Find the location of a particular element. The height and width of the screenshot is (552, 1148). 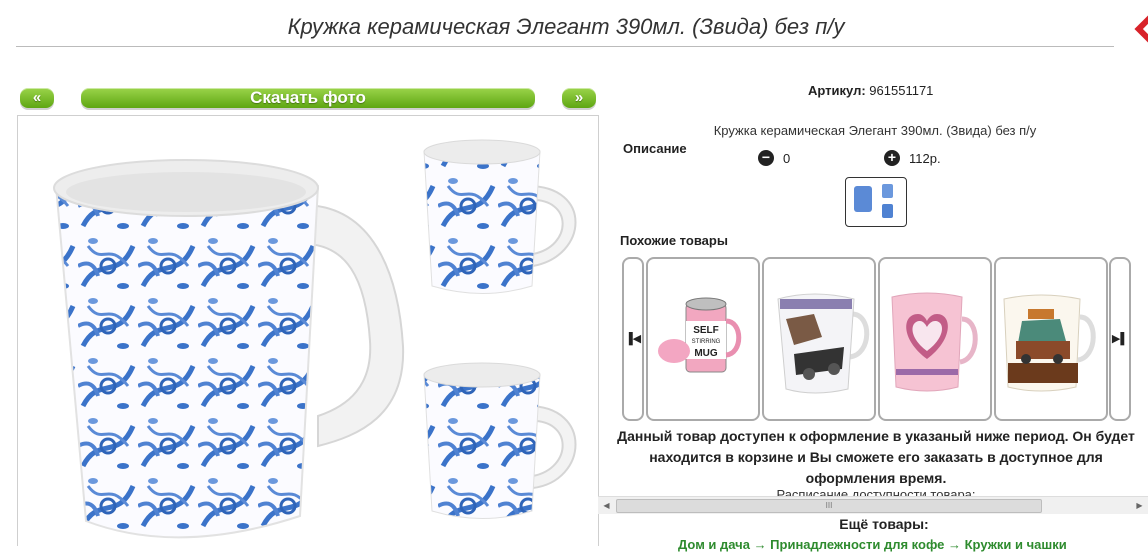

self-stirring-mug-image: SELF STIRRING MUG is located at coordinates (700, 335).